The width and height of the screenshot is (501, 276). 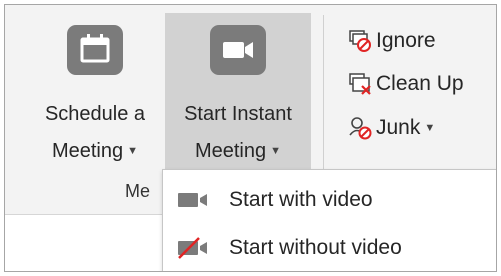 I want to click on calendar-icon, so click(x=95, y=50).